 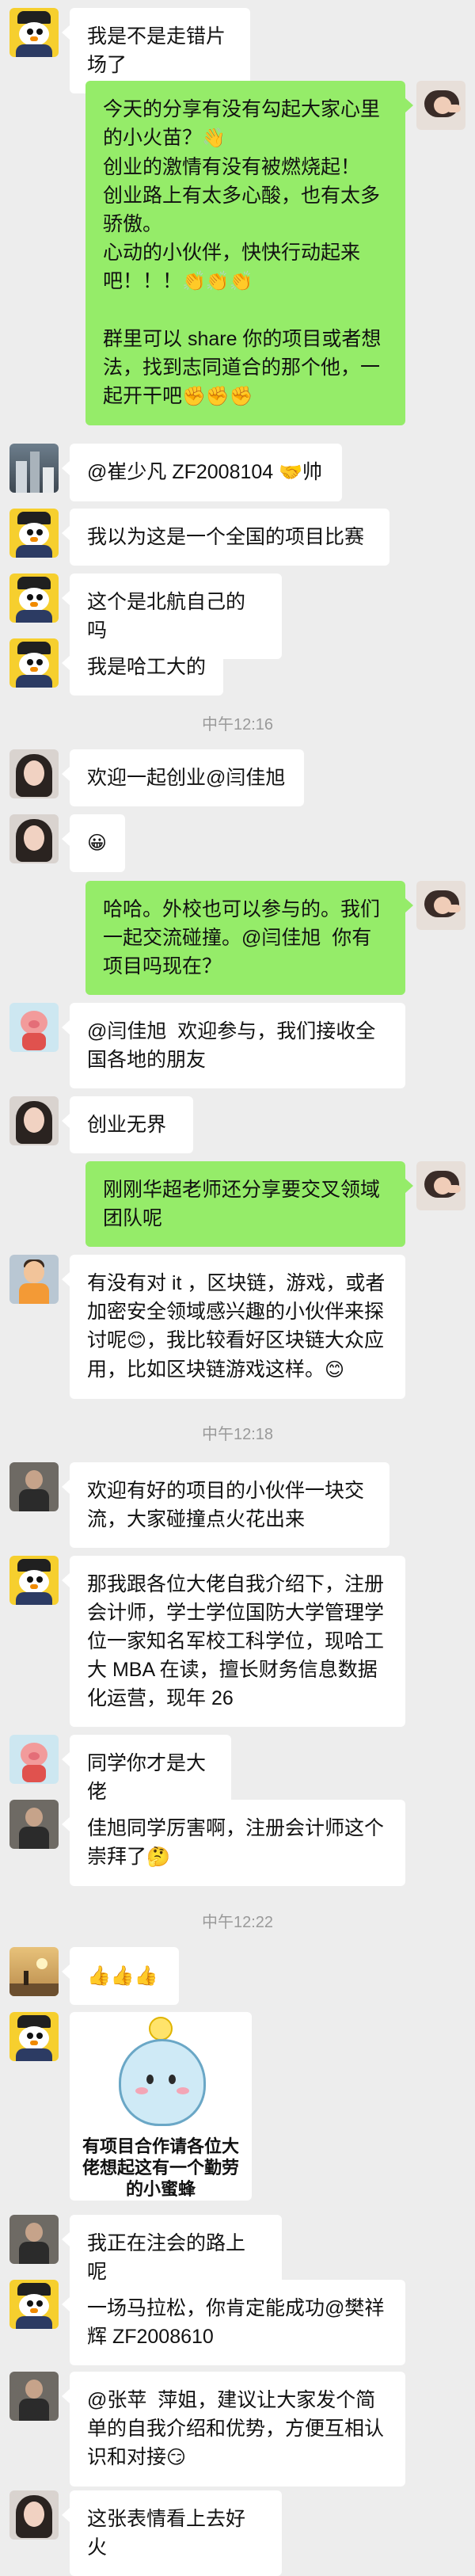 What do you see at coordinates (217, 282) in the screenshot?
I see `emoji: 👏👏👏` at bounding box center [217, 282].